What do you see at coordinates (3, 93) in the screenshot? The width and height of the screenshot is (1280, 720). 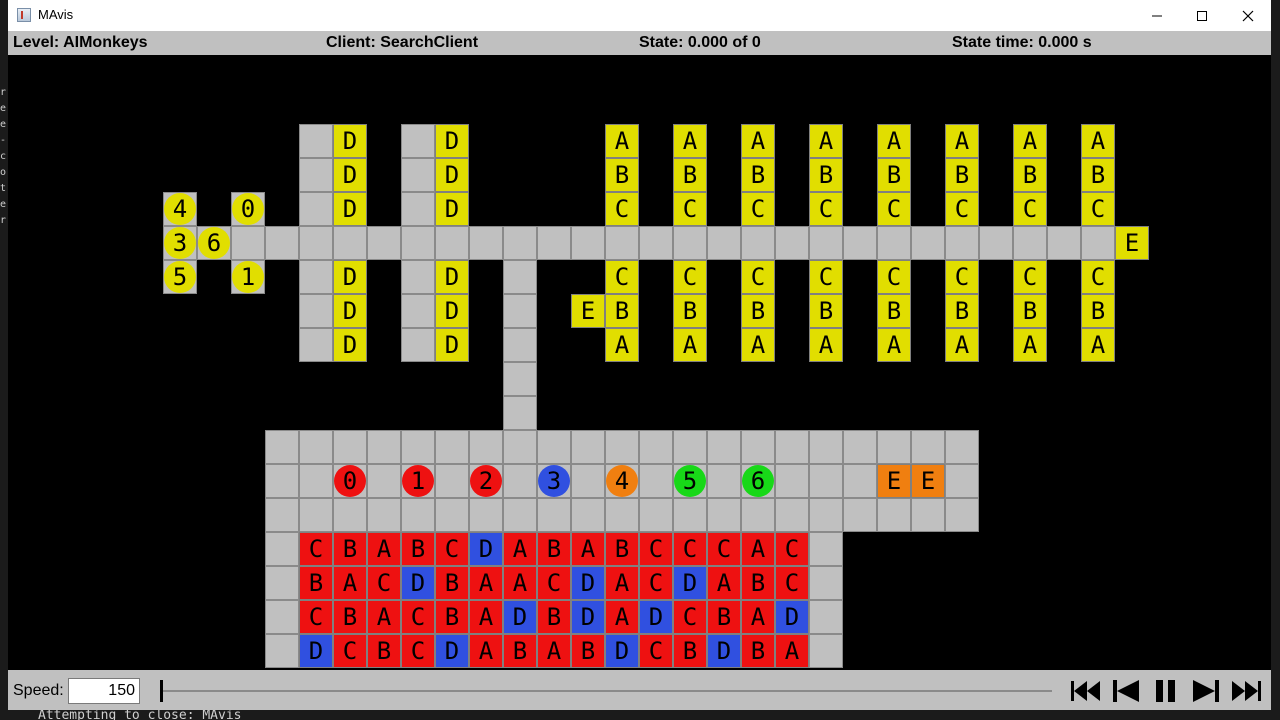 I see `terminal-fragment: r` at bounding box center [3, 93].